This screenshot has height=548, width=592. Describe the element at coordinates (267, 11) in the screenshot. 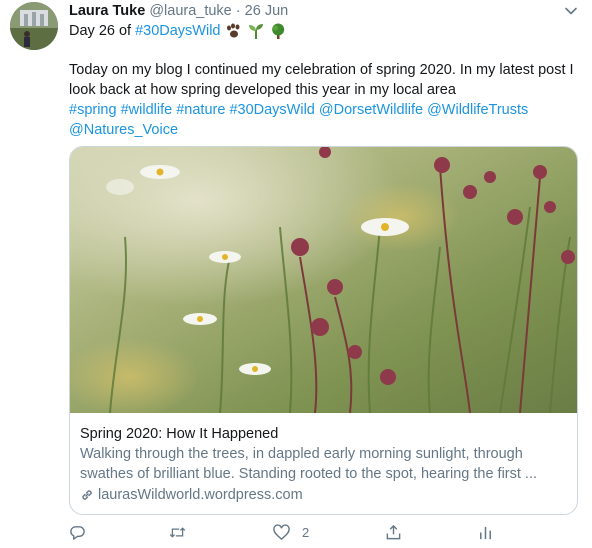

I see `tweet-date: 26 Jun` at that location.